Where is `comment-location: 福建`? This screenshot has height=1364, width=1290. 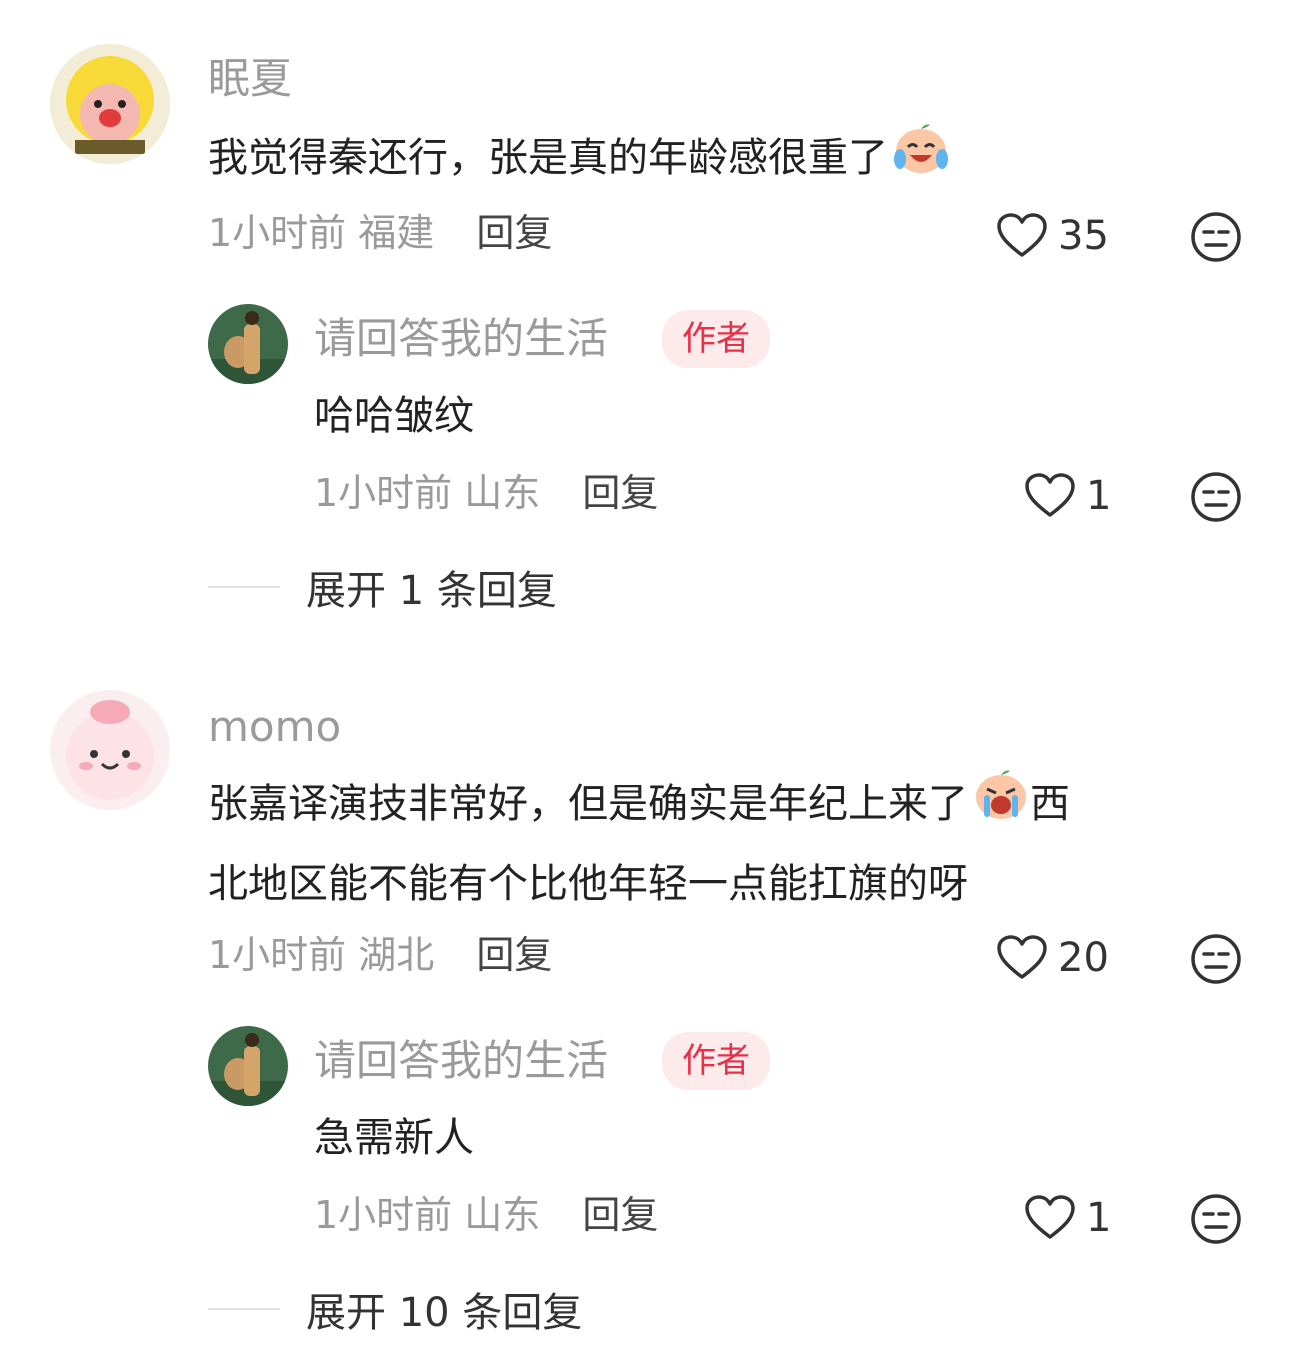
comment-location: 福建 is located at coordinates (396, 233).